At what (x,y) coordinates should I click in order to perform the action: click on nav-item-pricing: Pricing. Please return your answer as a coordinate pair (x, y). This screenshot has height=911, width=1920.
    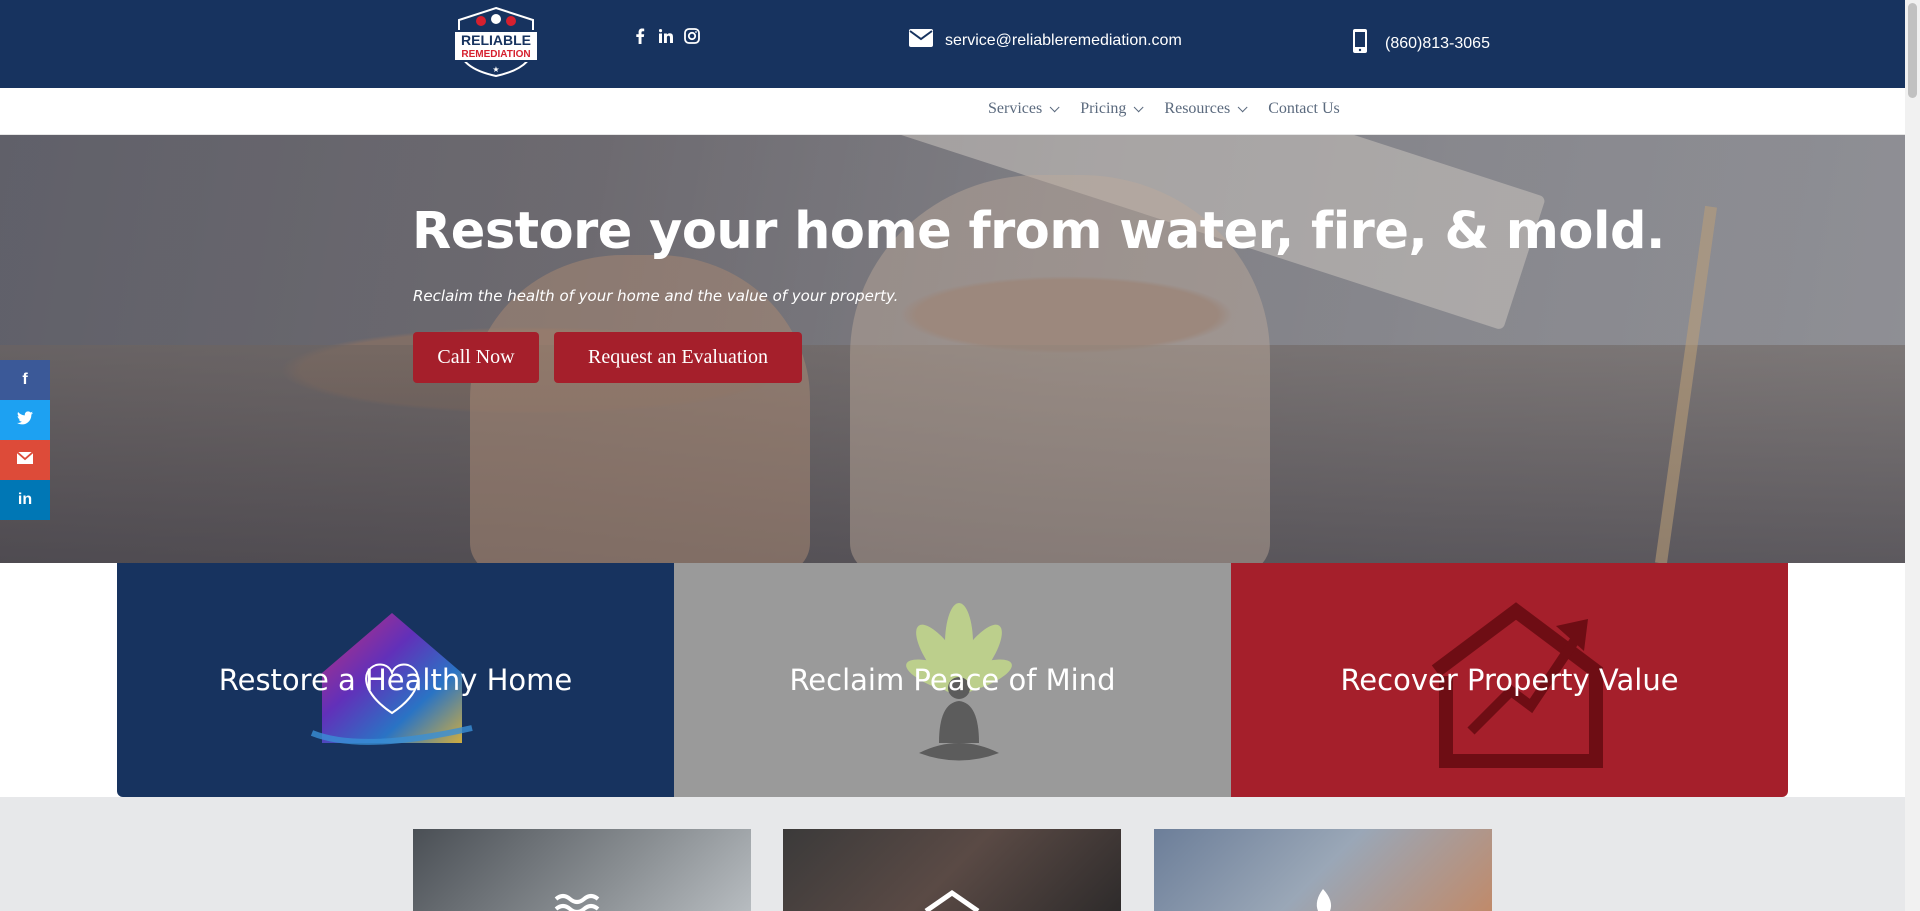
    Looking at the image, I should click on (1112, 109).